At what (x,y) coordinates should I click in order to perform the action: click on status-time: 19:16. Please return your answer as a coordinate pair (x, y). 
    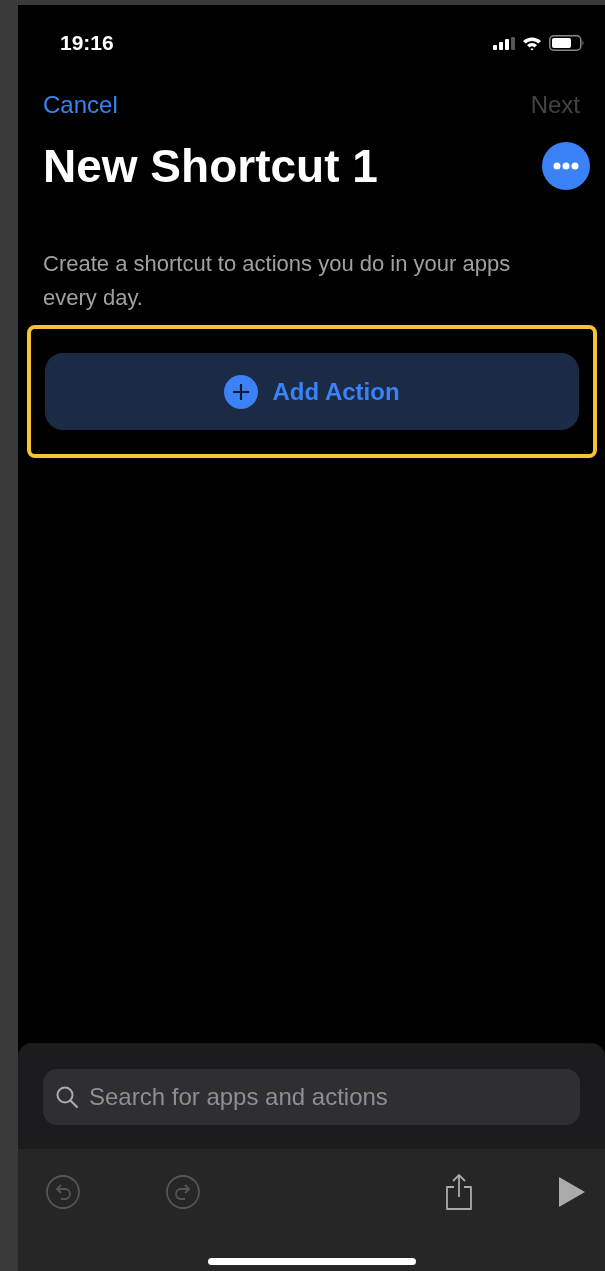
    Looking at the image, I should click on (87, 43).